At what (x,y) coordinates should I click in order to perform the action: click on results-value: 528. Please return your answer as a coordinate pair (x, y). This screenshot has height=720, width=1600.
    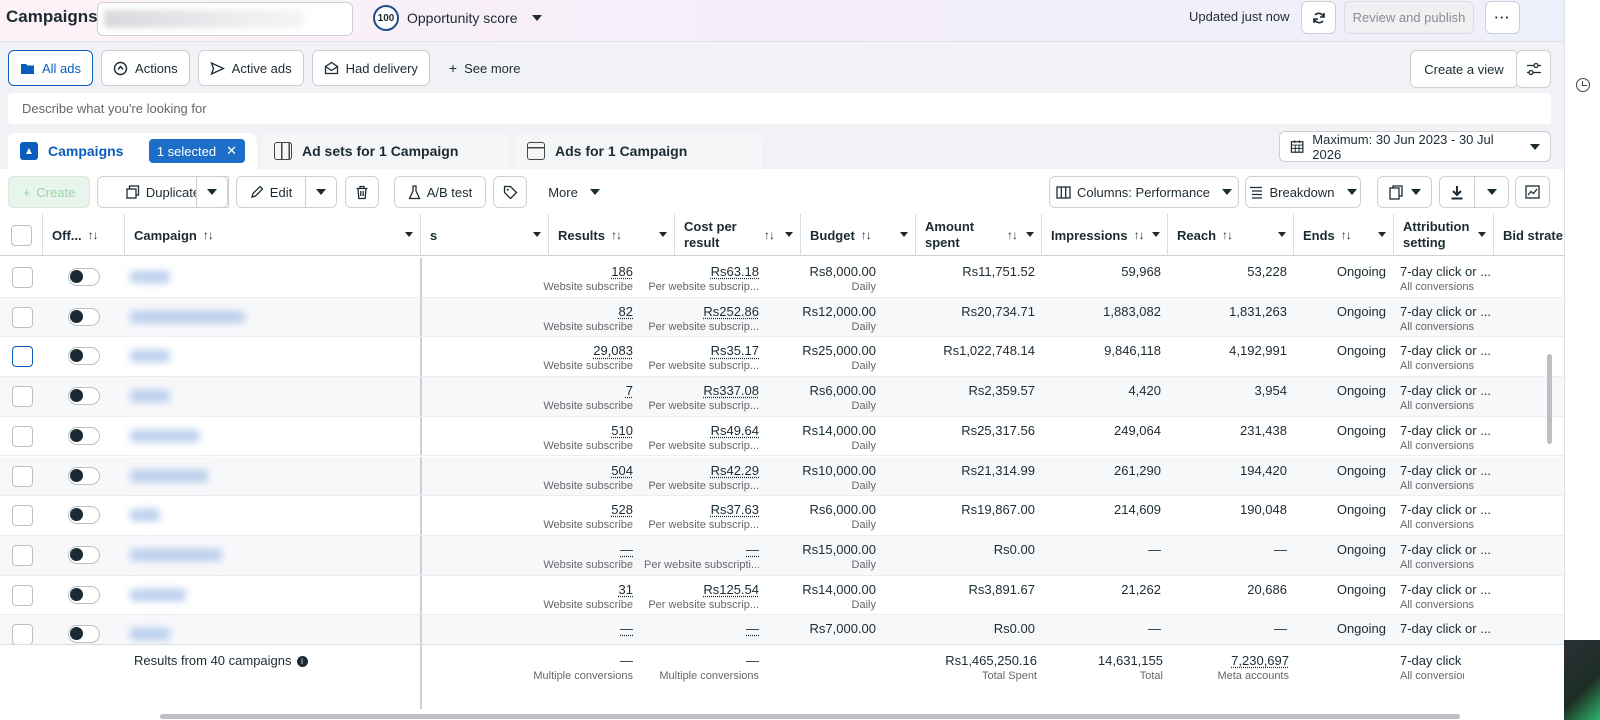
    Looking at the image, I should click on (622, 509).